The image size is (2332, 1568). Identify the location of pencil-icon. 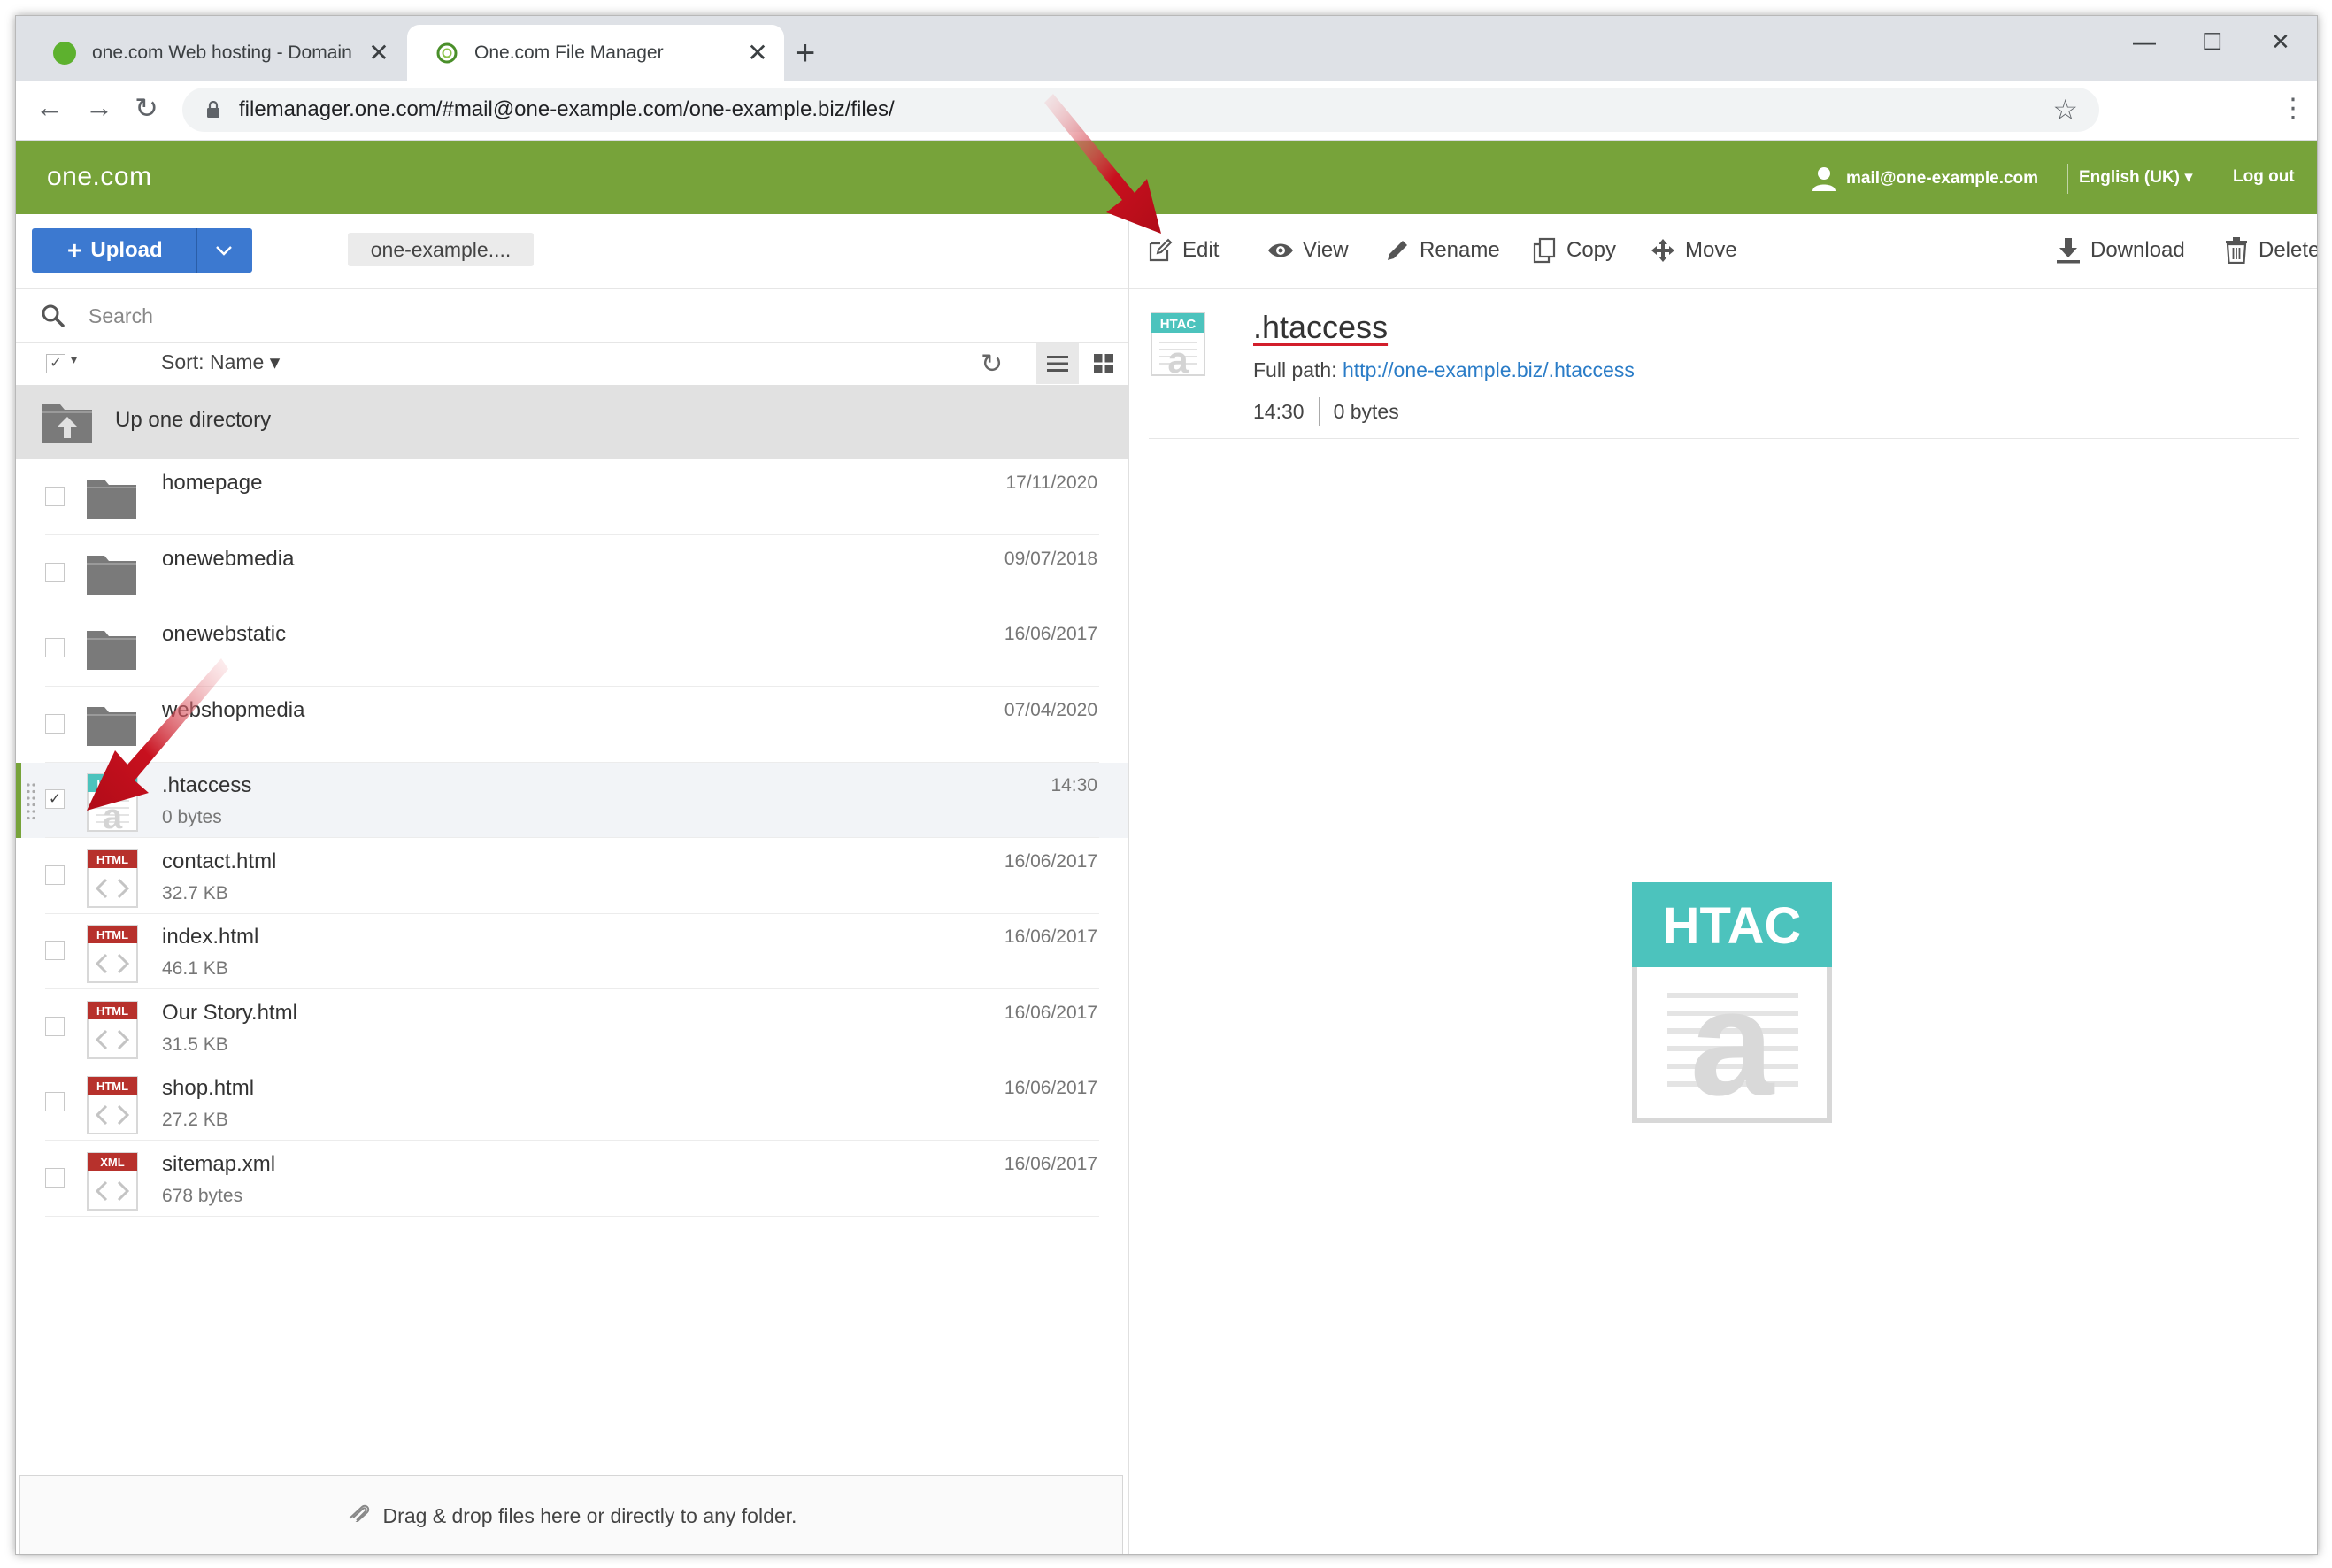
(1397, 250).